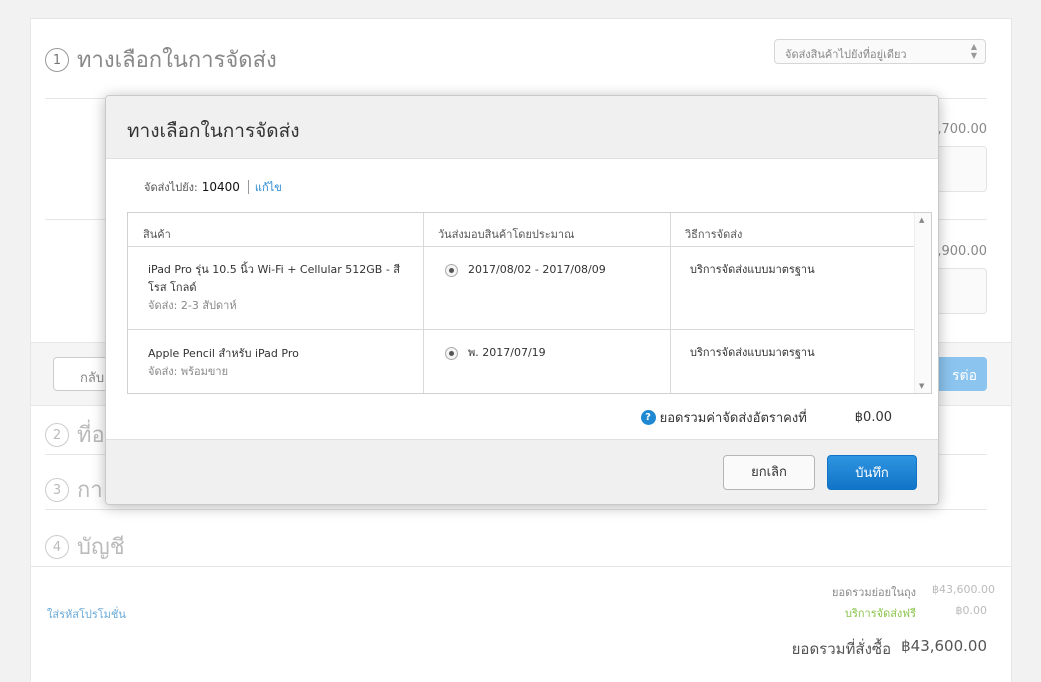 The height and width of the screenshot is (682, 1041). I want to click on ship-to-label: จัดส่งไปยัง:, so click(171, 187).